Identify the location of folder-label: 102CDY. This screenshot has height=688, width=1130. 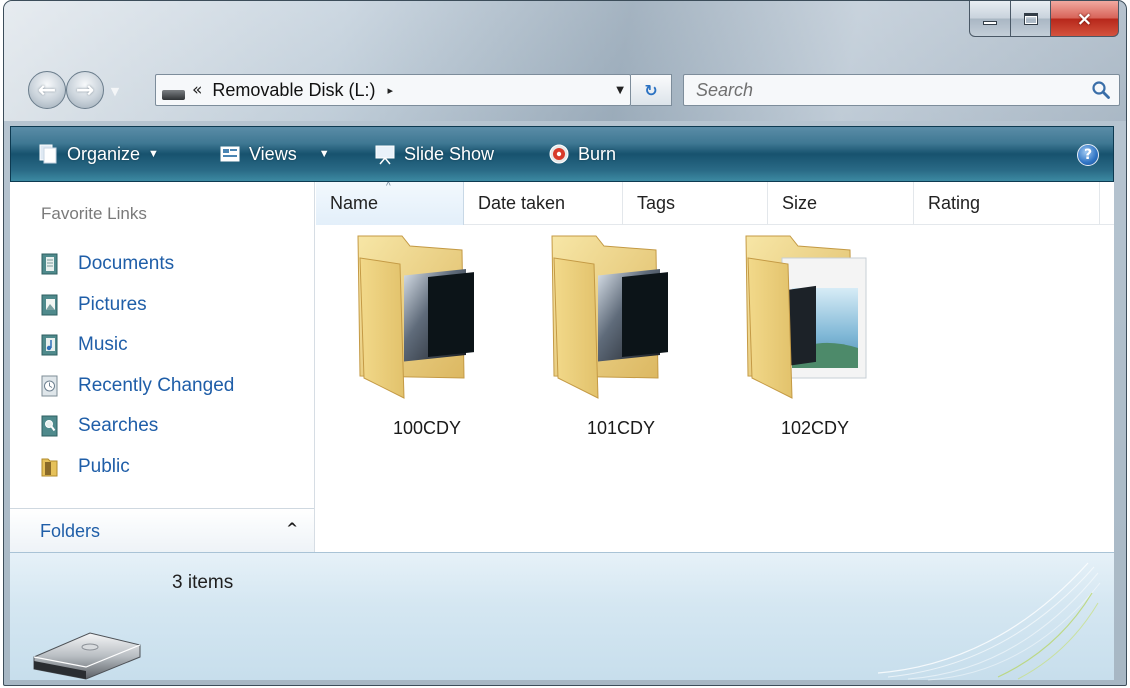
(815, 428).